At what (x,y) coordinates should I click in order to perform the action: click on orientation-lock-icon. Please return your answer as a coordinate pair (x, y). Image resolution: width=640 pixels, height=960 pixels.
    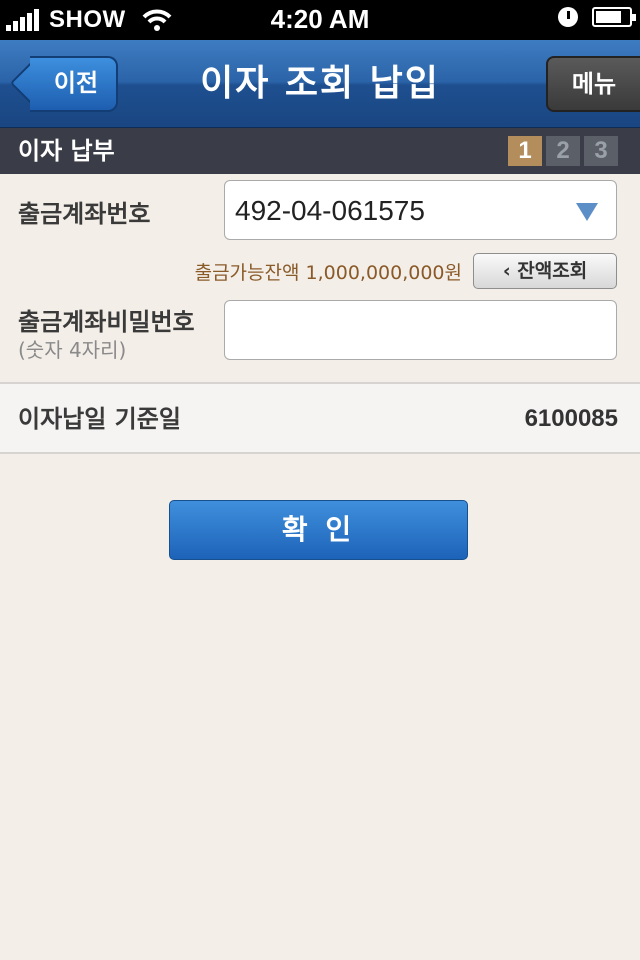
    Looking at the image, I should click on (568, 17).